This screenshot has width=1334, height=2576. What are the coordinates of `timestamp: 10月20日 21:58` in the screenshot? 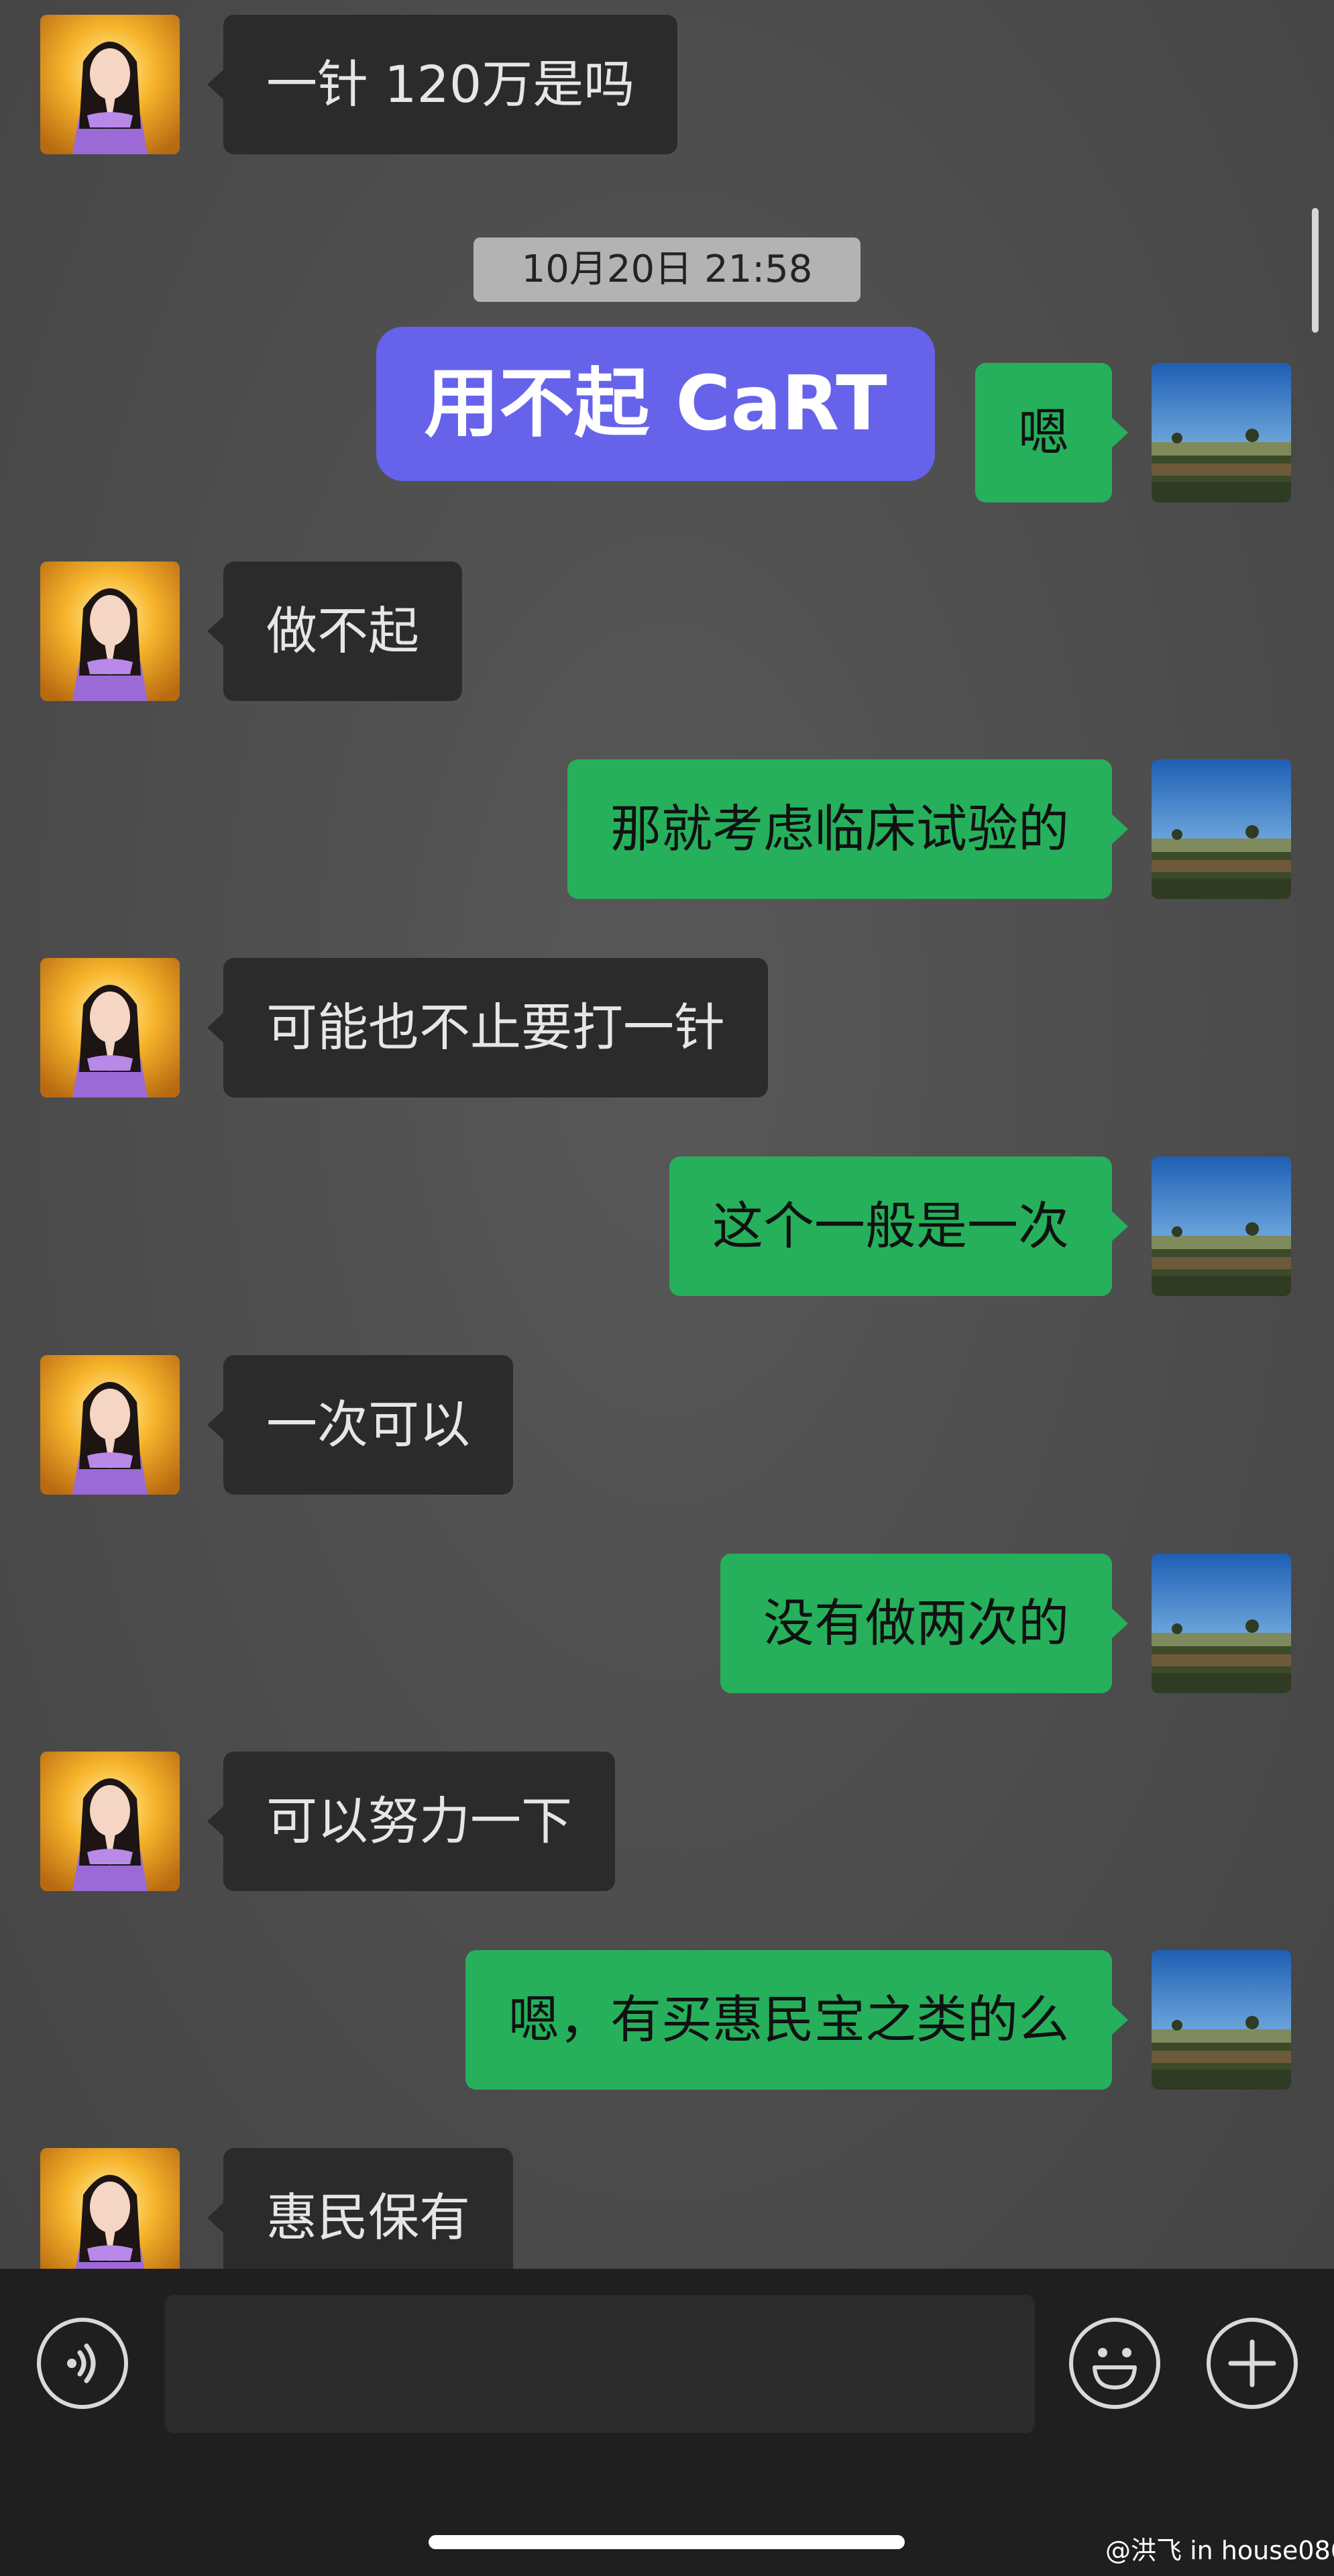 It's located at (667, 269).